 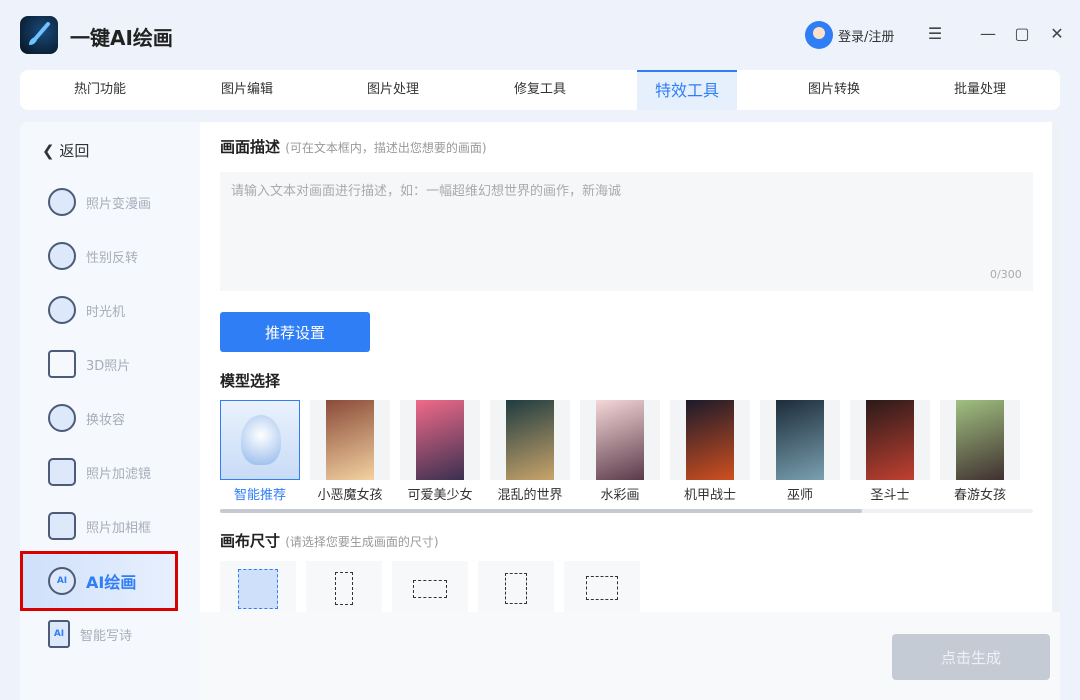 I want to click on sidebar-item-filter: 照片加滤镜, so click(x=110, y=472).